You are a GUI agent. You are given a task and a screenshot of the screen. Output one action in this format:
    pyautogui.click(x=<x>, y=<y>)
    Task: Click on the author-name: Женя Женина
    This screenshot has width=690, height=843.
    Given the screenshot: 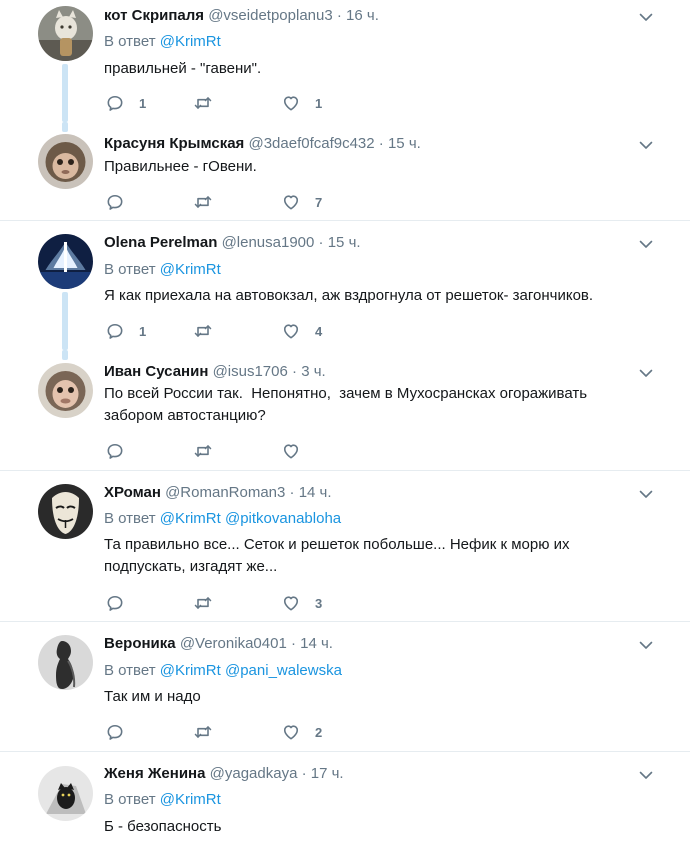 What is the action you would take?
    pyautogui.click(x=154, y=773)
    